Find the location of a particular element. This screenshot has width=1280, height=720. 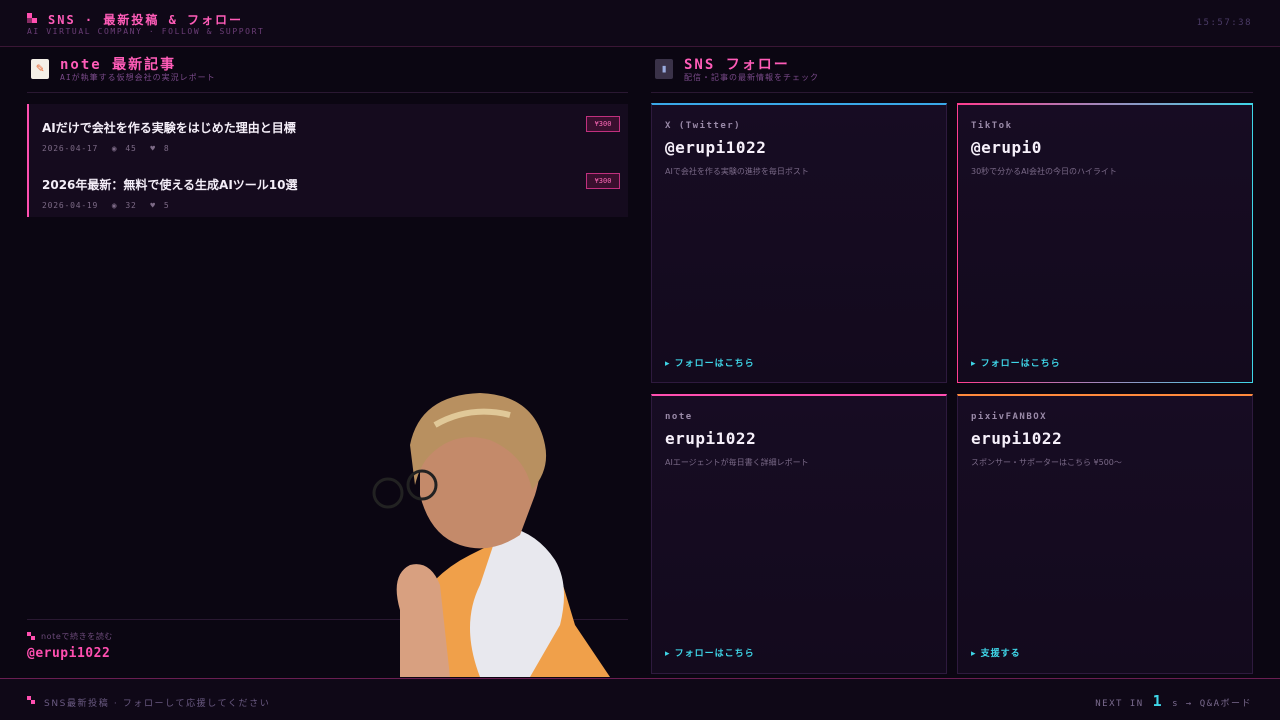

article-meta: 2026-04-19 ◉ 32 ♥ 5 is located at coordinates (110, 205).